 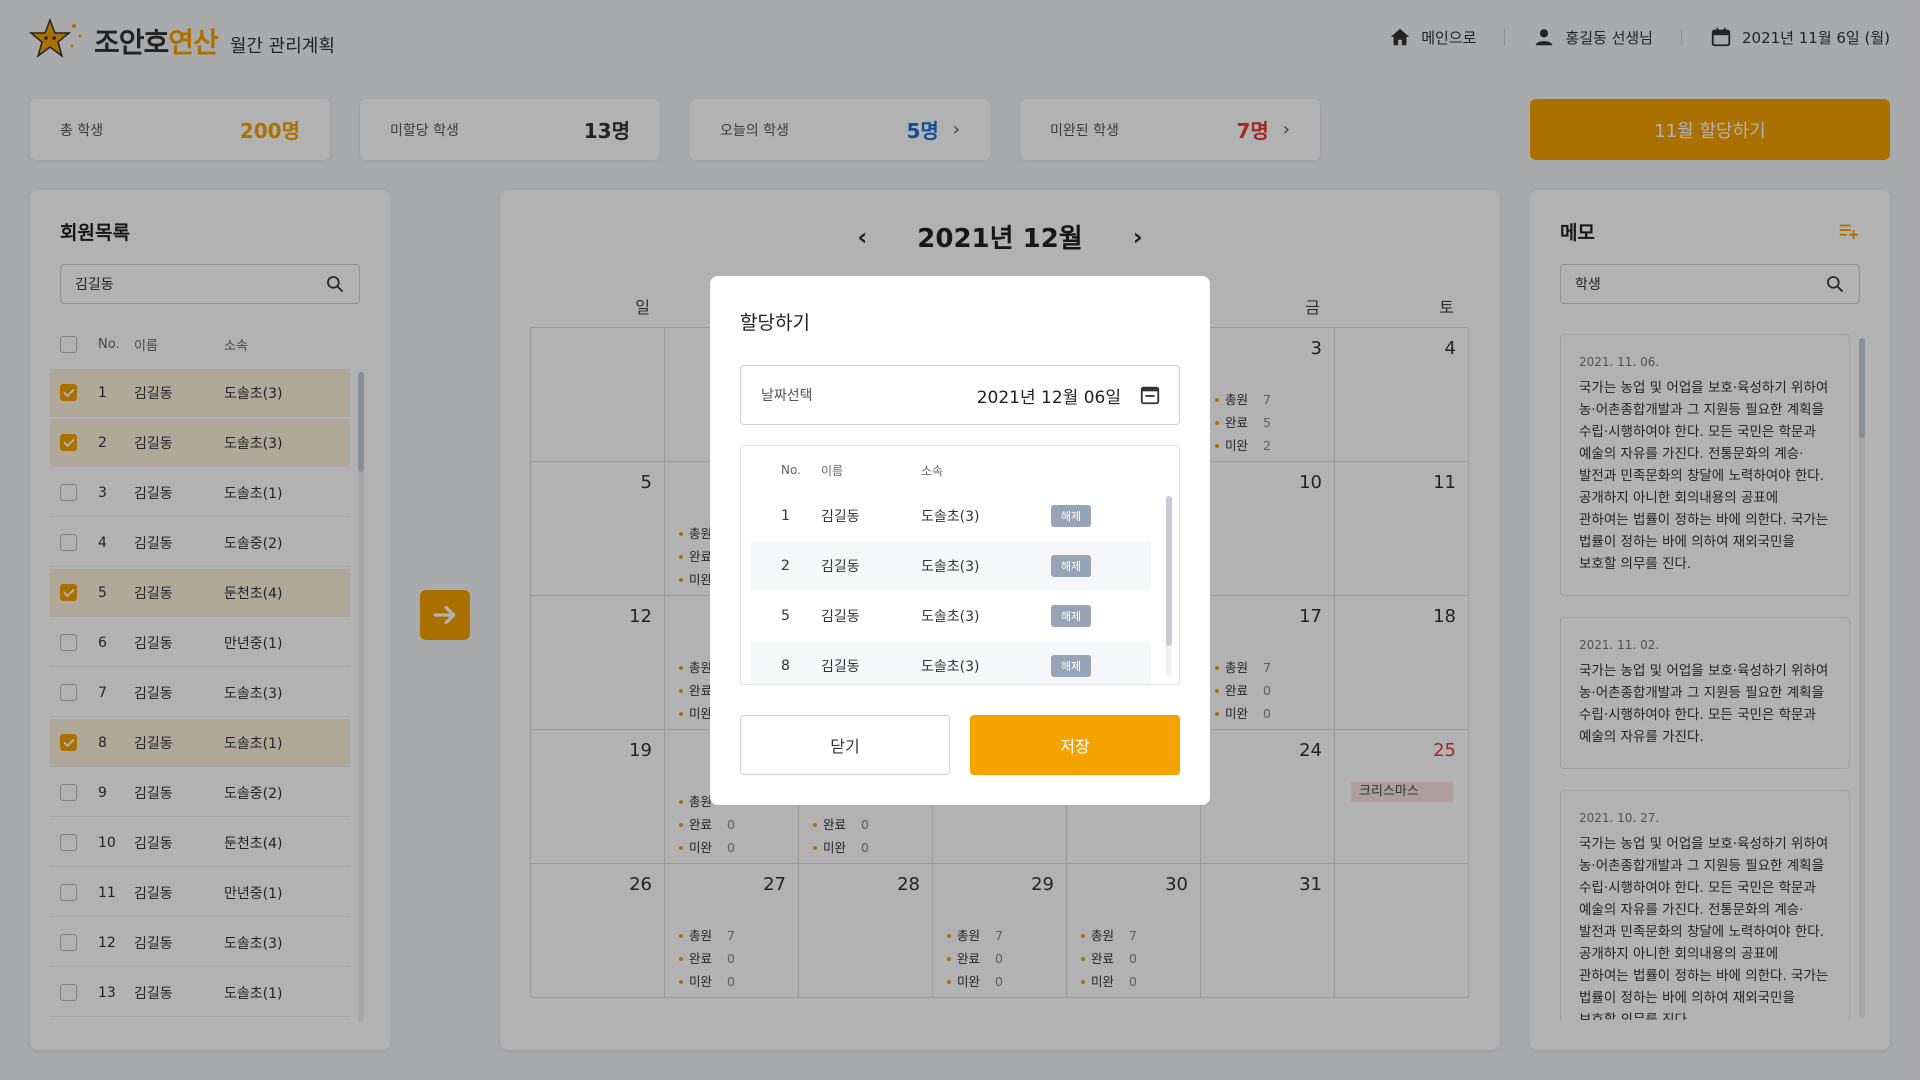 What do you see at coordinates (785, 616) in the screenshot?
I see `assigned-no: 5` at bounding box center [785, 616].